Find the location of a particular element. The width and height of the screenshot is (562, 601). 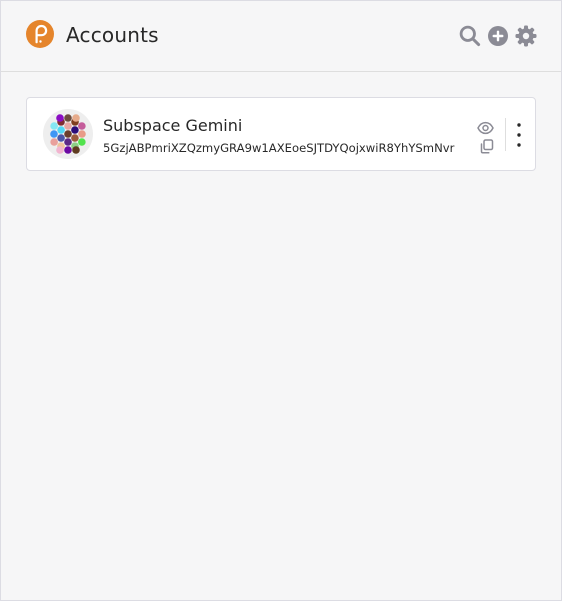

copy-icon is located at coordinates (486, 146).